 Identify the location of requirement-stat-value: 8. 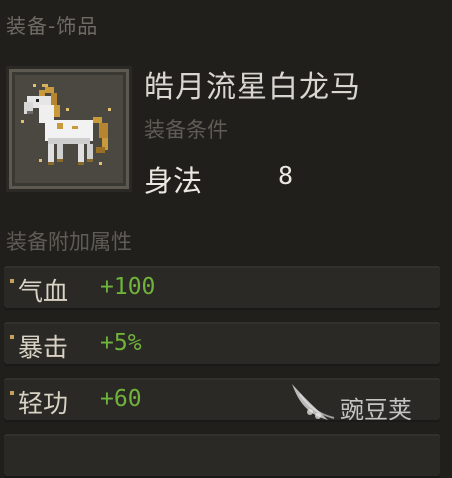
(286, 175).